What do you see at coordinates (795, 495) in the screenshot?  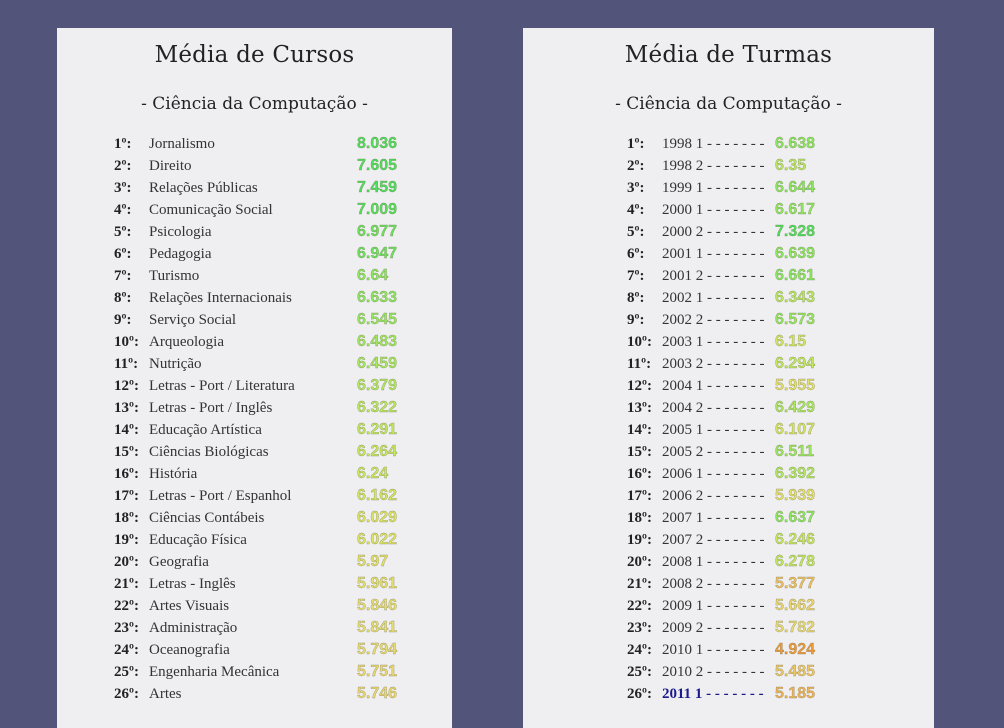 I see `class-score: 5.939` at bounding box center [795, 495].